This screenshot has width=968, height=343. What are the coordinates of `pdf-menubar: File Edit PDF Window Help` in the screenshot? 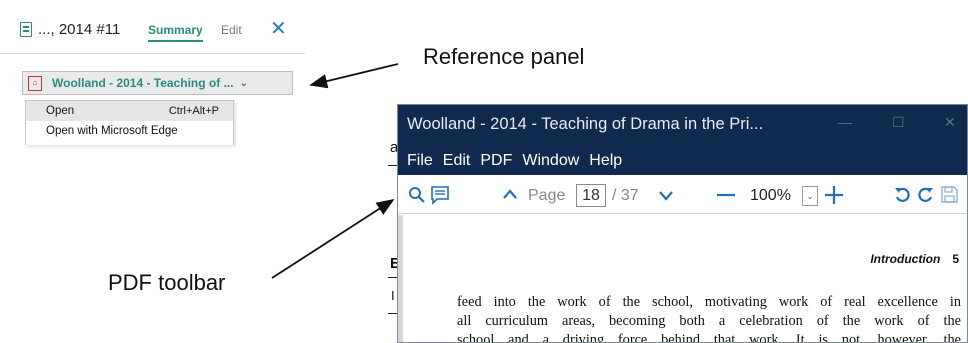 It's located at (682, 160).